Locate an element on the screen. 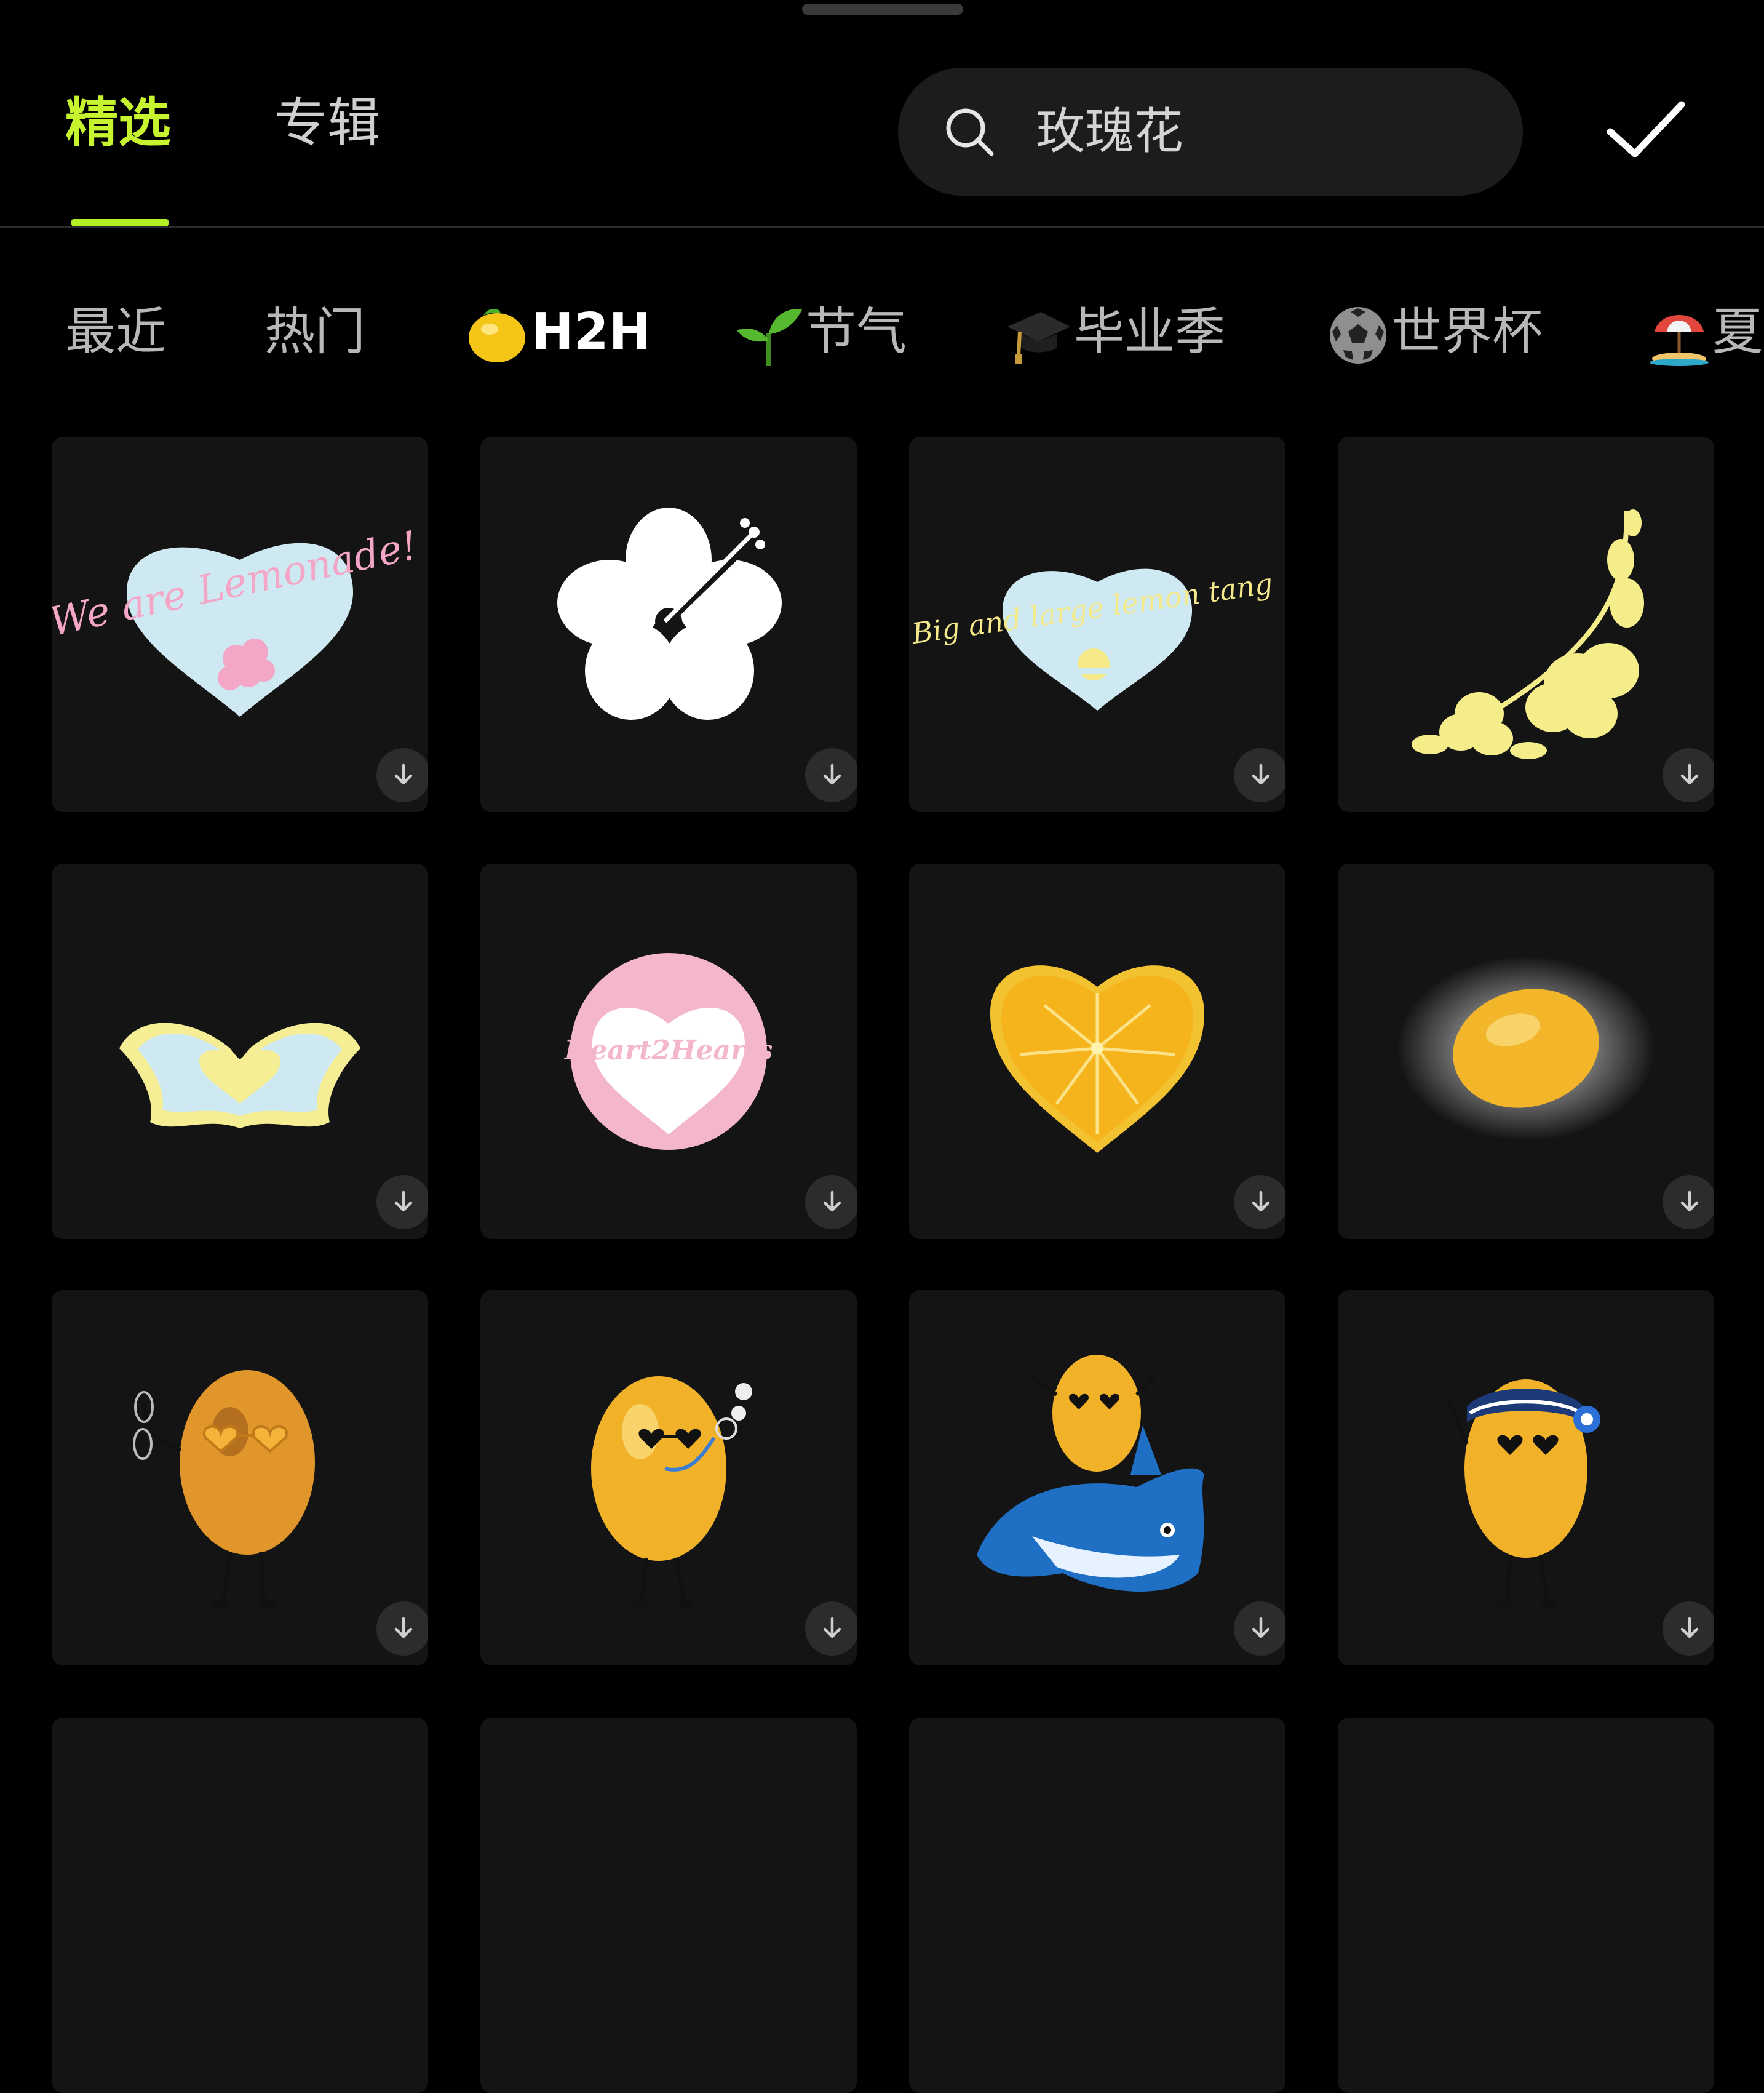  yellow-hibiscus-corner-sticker is located at coordinates (1528, 634).